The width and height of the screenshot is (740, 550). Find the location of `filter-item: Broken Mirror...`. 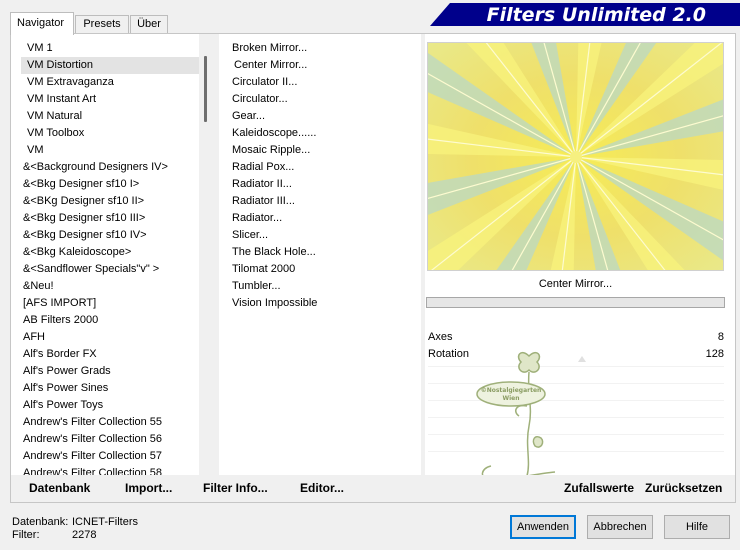

filter-item: Broken Mirror... is located at coordinates (324, 48).